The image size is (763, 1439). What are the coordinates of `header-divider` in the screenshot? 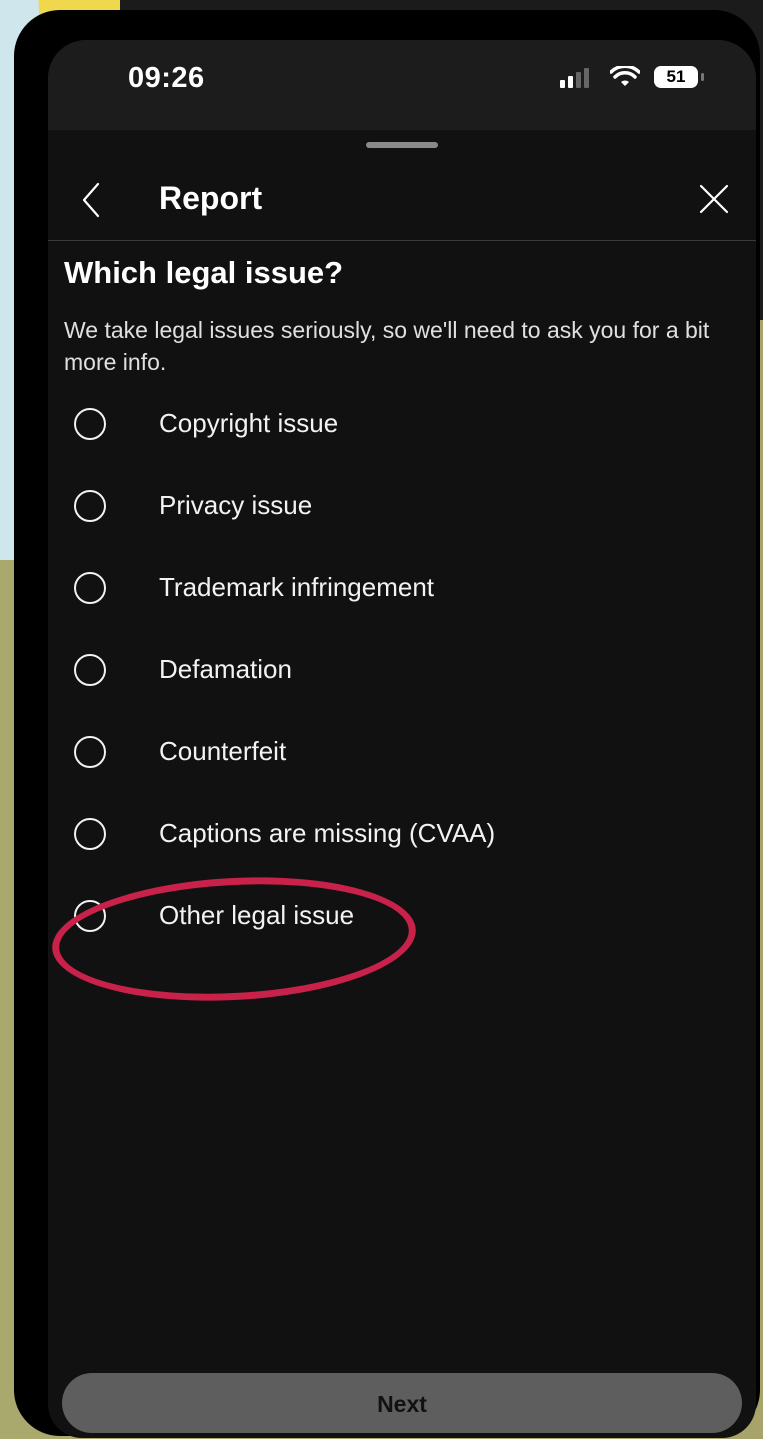 It's located at (402, 240).